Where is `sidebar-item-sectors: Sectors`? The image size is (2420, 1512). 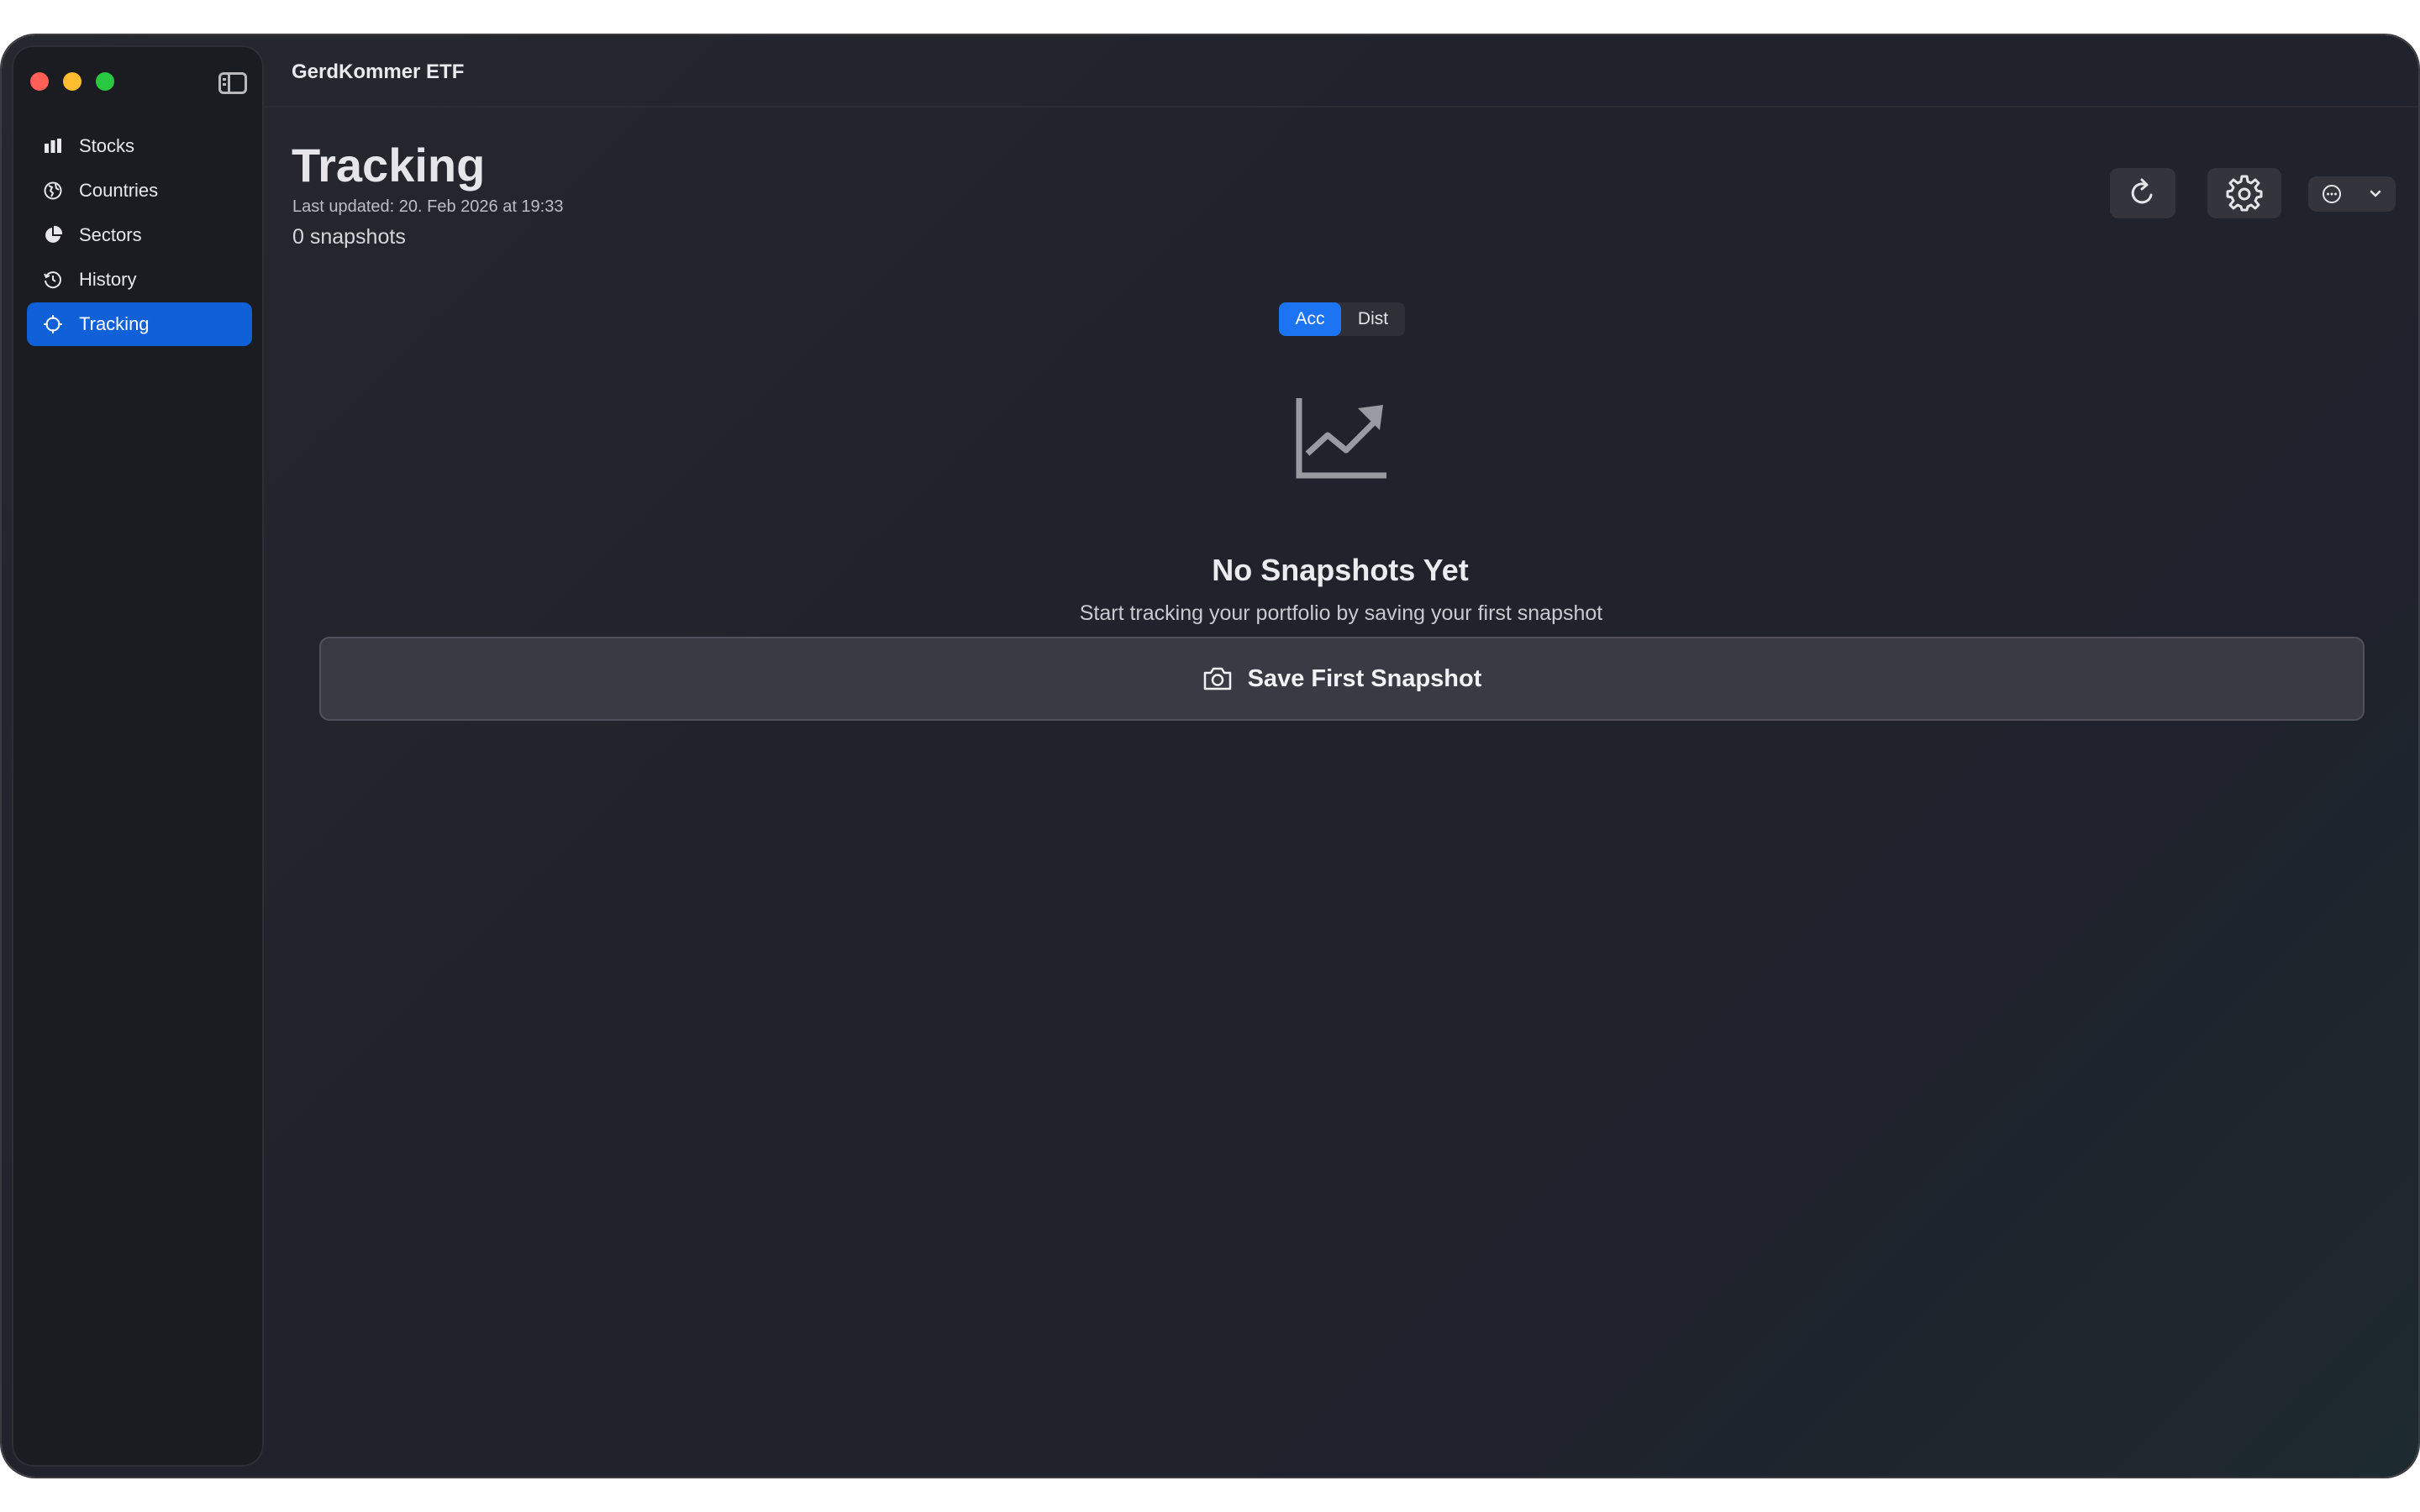
sidebar-item-sectors: Sectors is located at coordinates (139, 235).